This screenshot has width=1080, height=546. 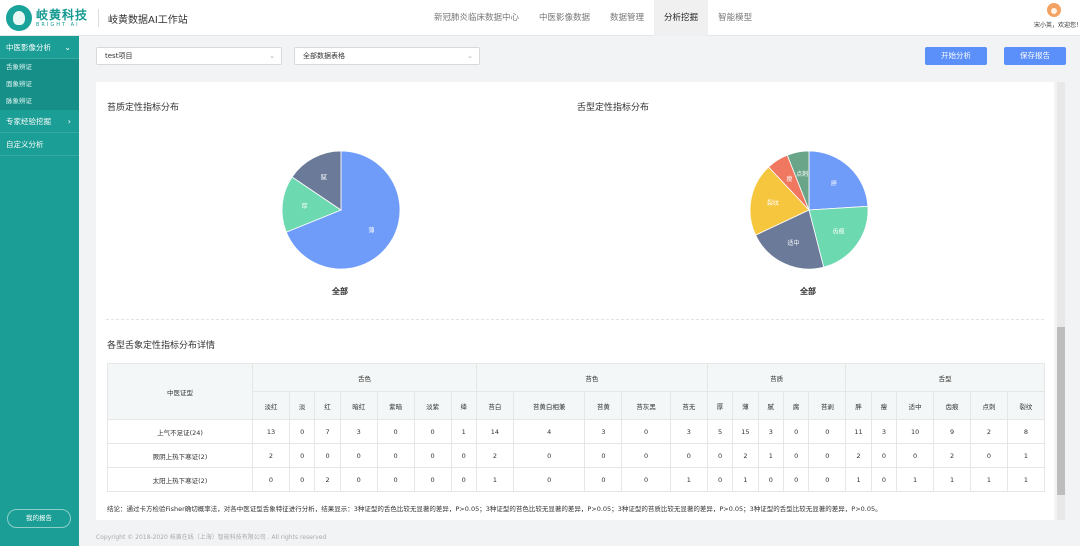 What do you see at coordinates (358, 405) in the screenshot?
I see `column-header: 暗红` at bounding box center [358, 405].